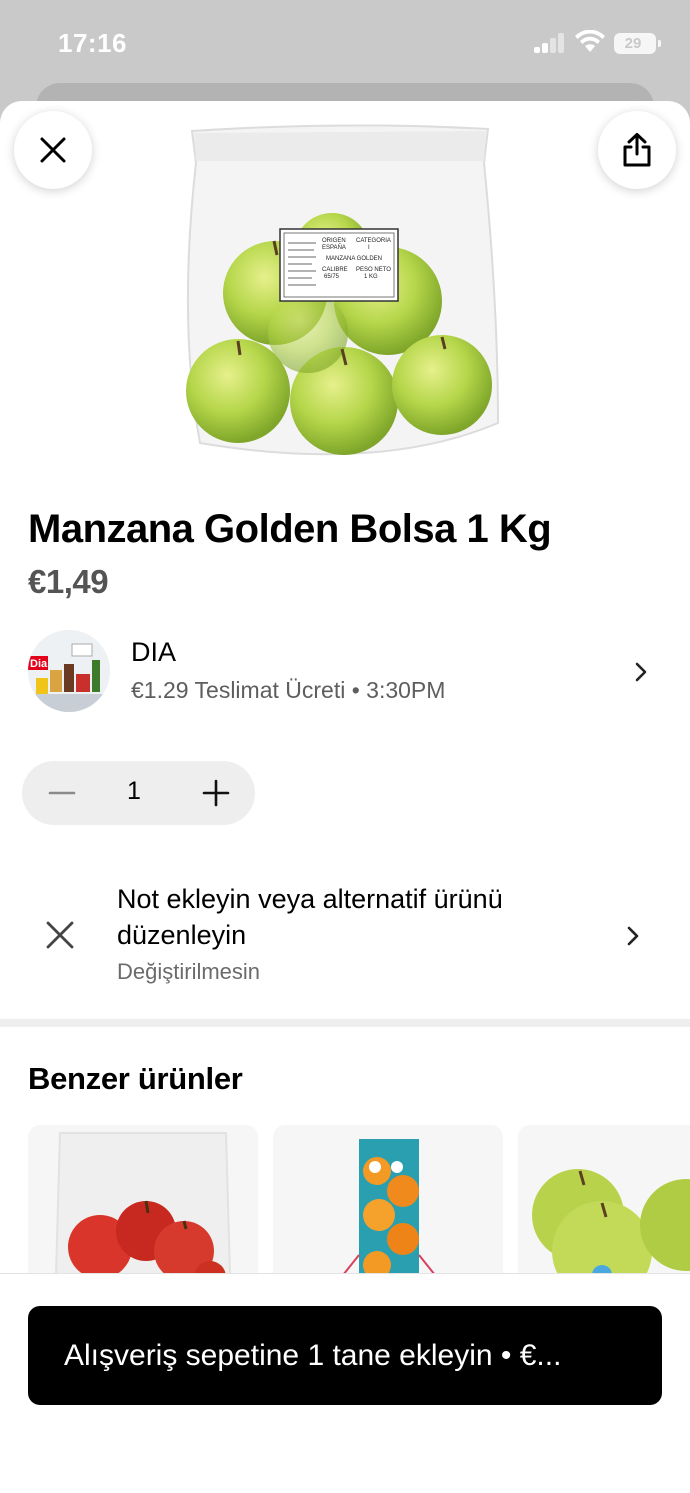 Image resolution: width=690 pixels, height=1493 pixels. What do you see at coordinates (334, 247) in the screenshot?
I see `label-text: ESPAÑA` at bounding box center [334, 247].